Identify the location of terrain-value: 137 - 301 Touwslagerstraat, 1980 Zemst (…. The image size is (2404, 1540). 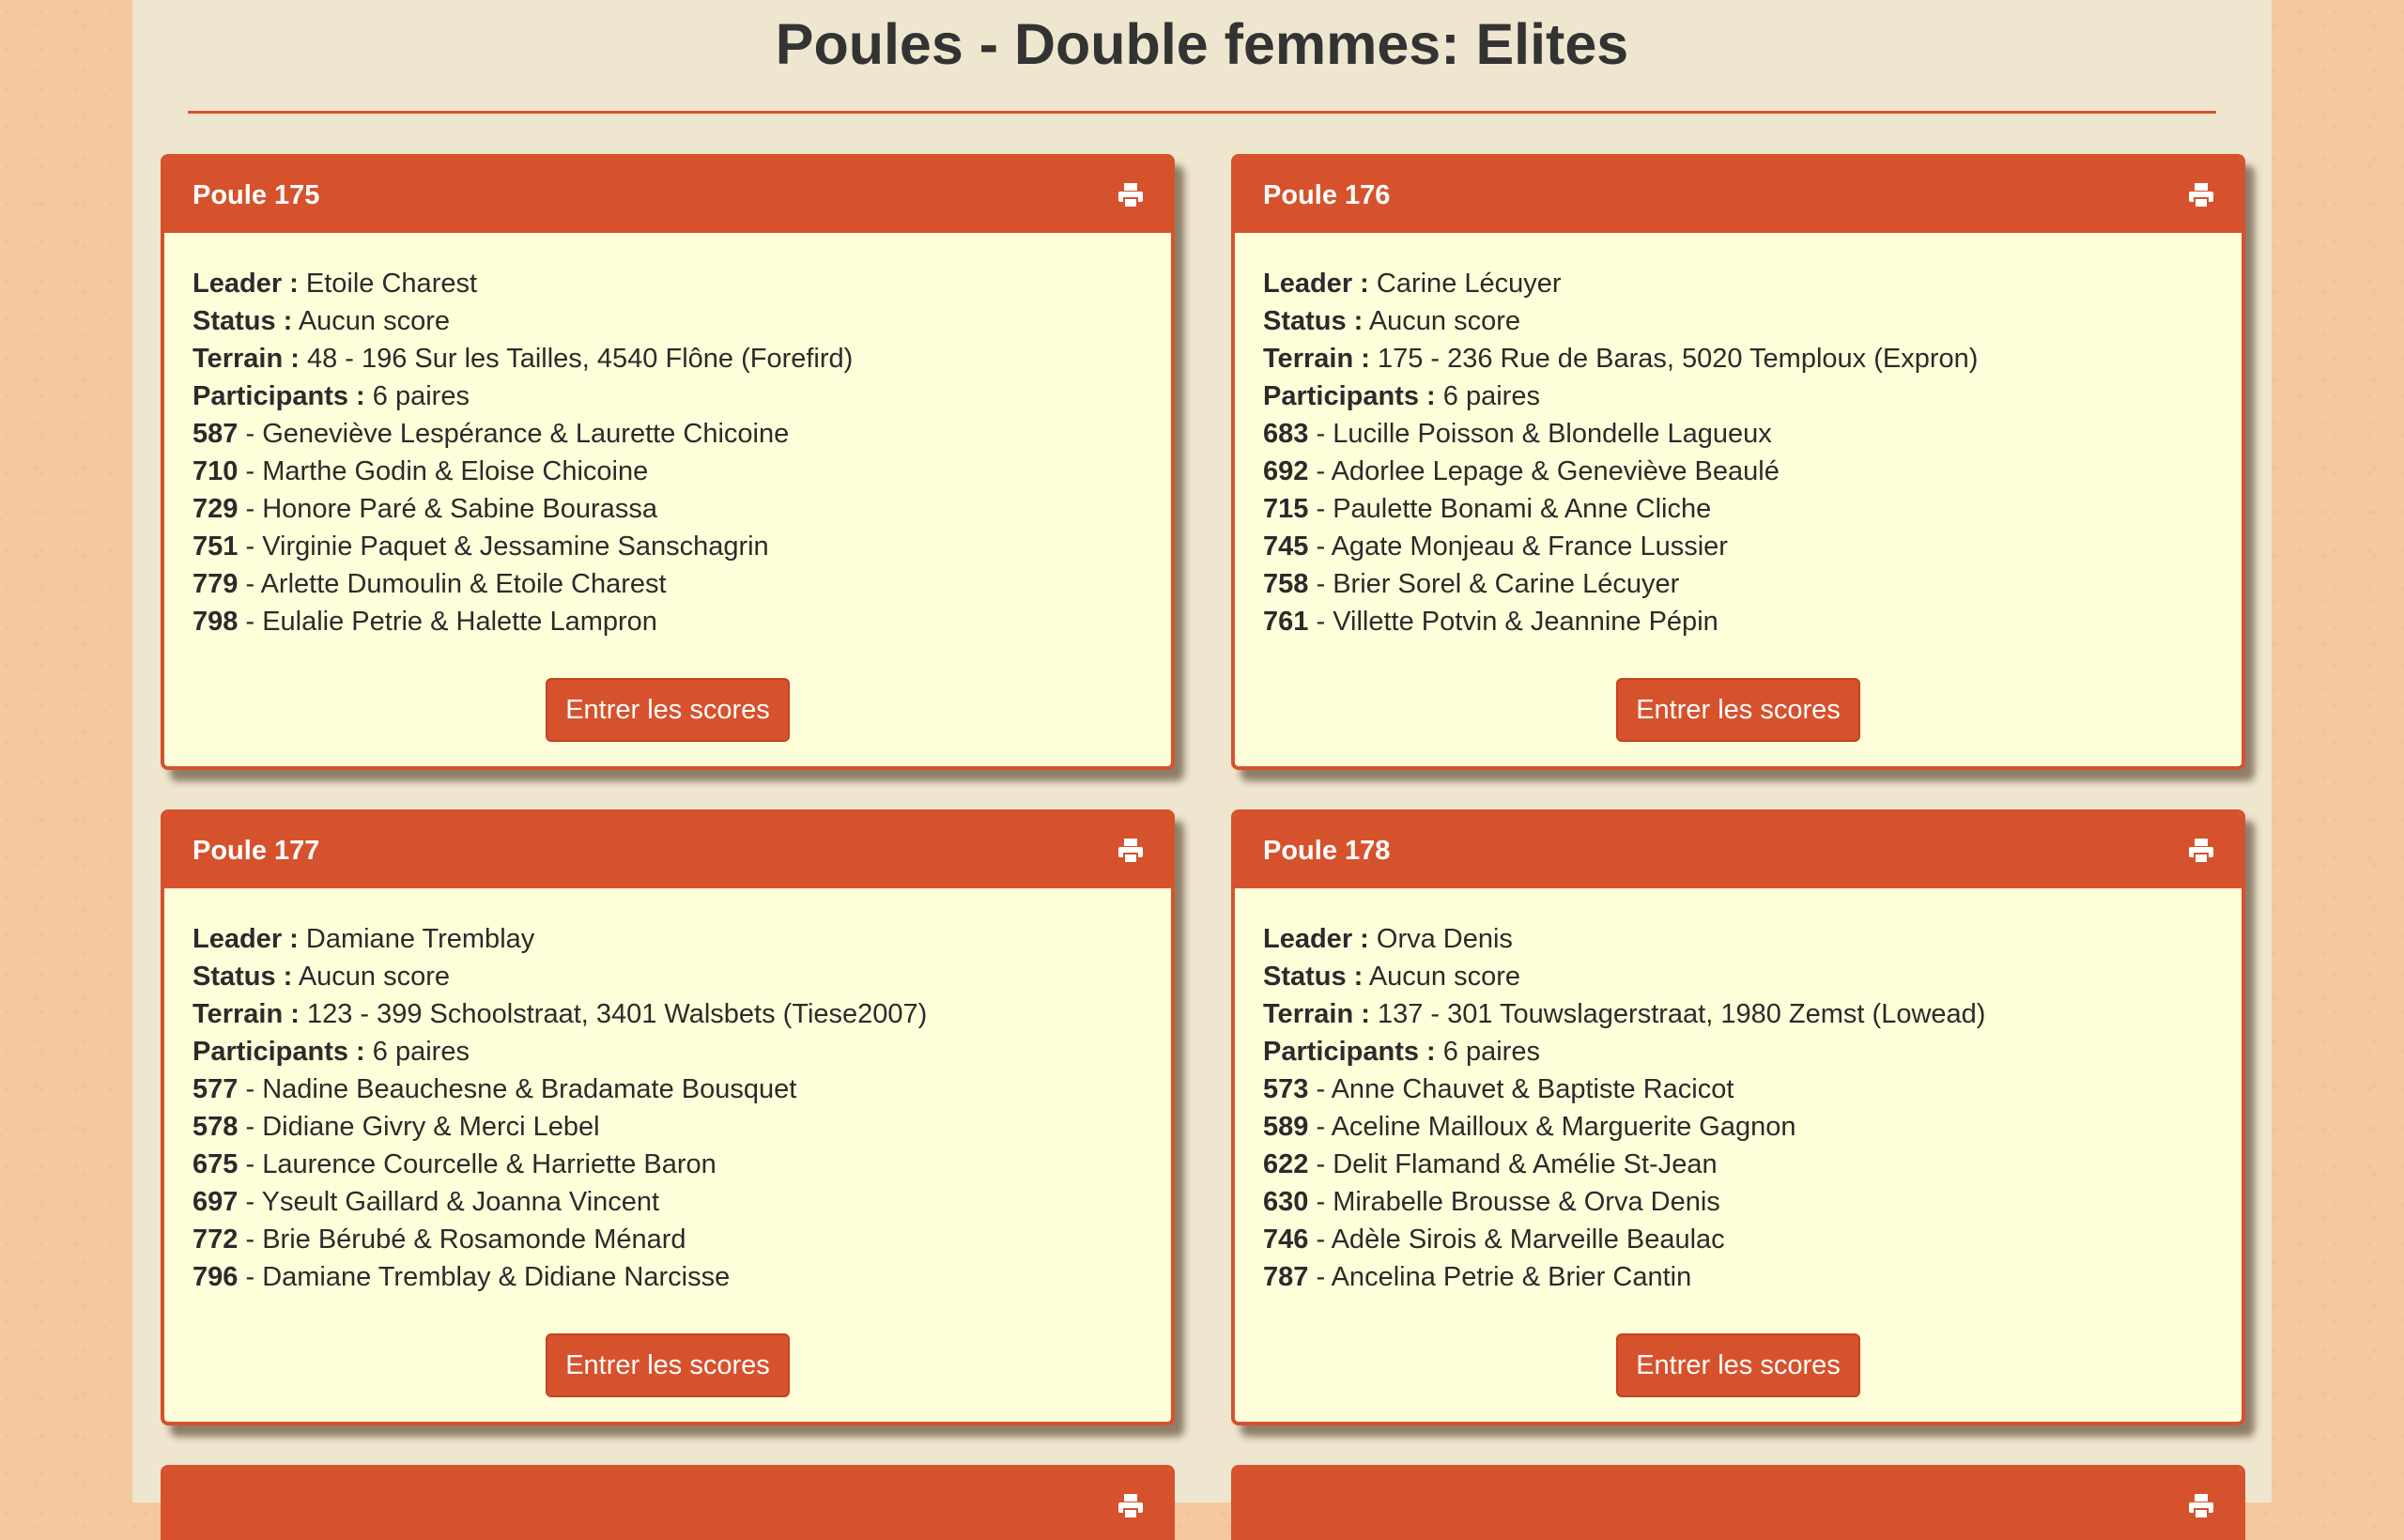
(1681, 1014).